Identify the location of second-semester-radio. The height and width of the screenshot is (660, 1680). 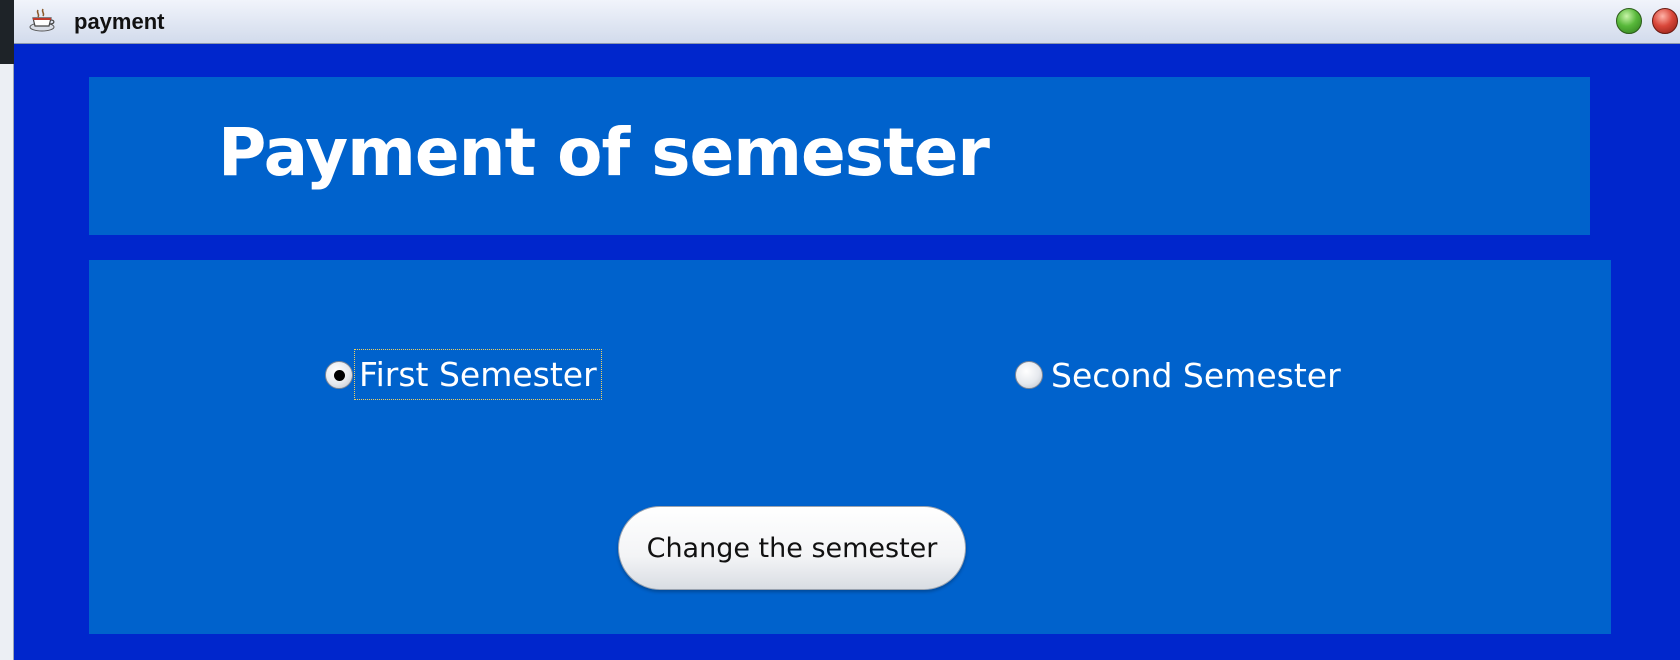
(1029, 375).